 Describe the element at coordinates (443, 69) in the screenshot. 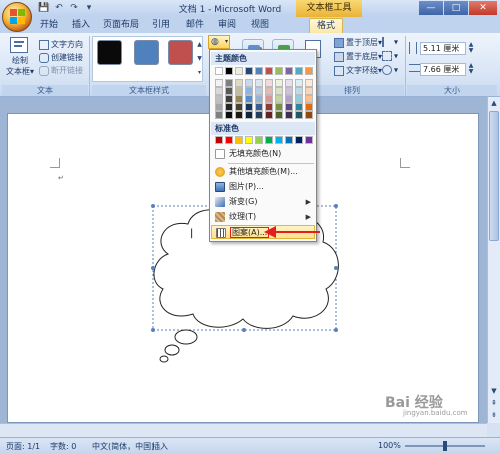

I see `width-input: 7.66 厘米` at that location.